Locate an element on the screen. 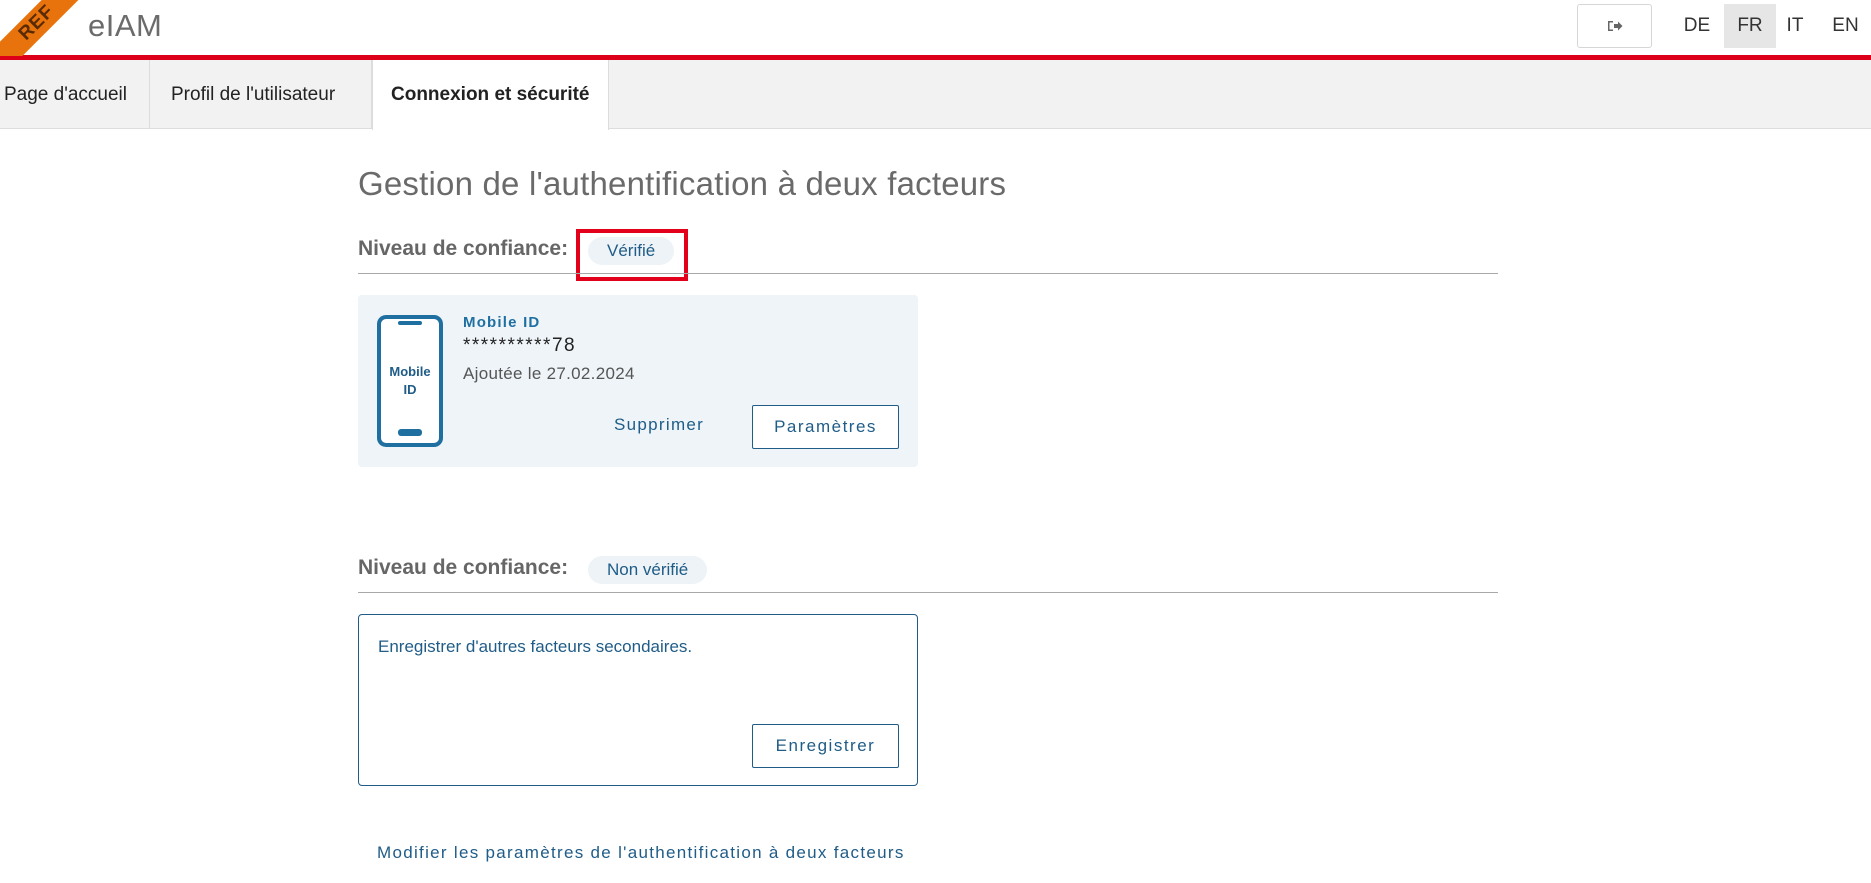  phone-icon-label-line1: Mobile is located at coordinates (410, 371).